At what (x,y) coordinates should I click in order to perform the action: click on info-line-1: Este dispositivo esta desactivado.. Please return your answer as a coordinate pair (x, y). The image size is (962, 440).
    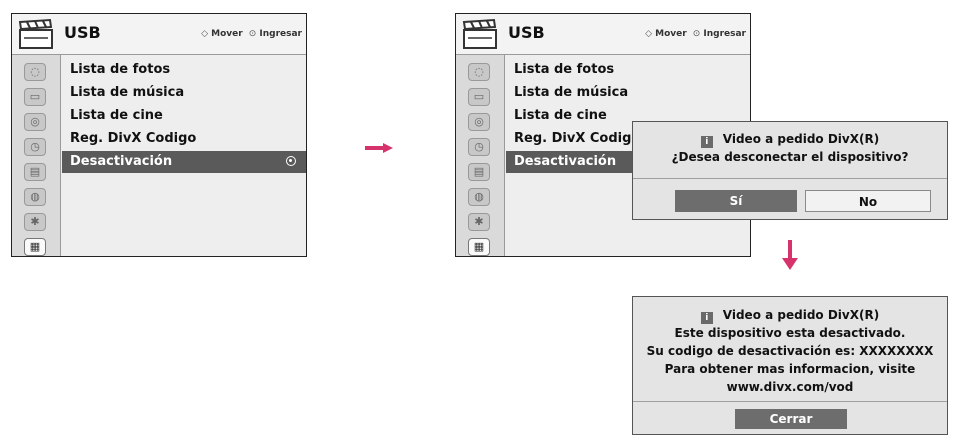
    Looking at the image, I should click on (790, 333).